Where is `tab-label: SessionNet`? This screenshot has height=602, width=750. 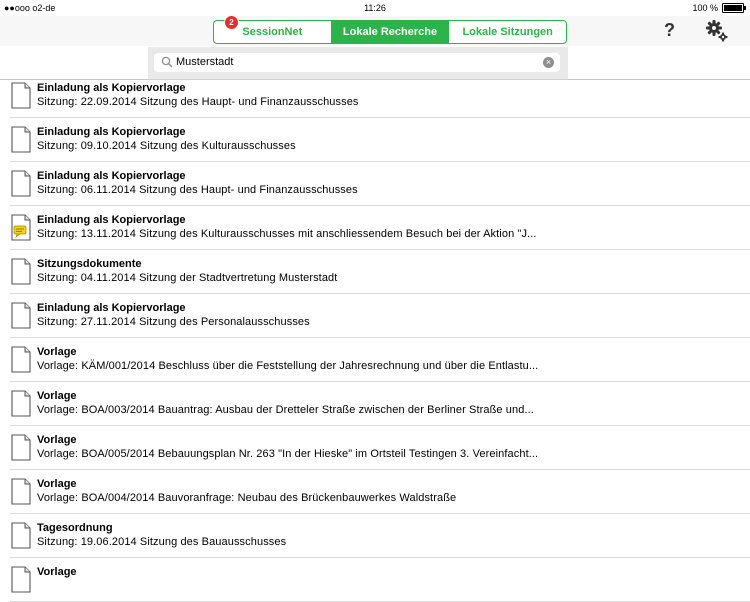
tab-label: SessionNet is located at coordinates (272, 32).